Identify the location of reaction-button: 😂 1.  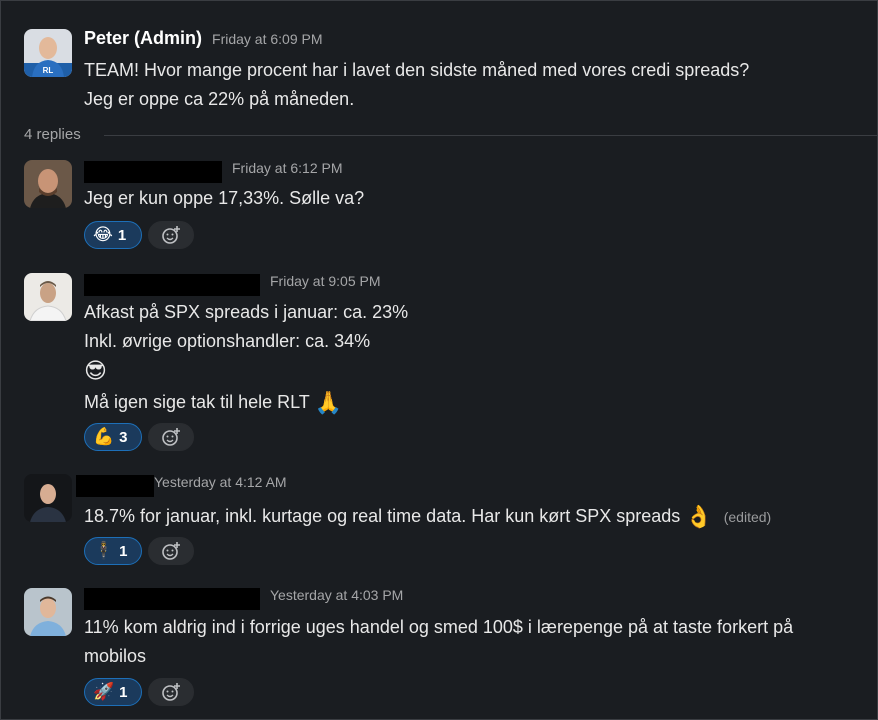
(113, 235).